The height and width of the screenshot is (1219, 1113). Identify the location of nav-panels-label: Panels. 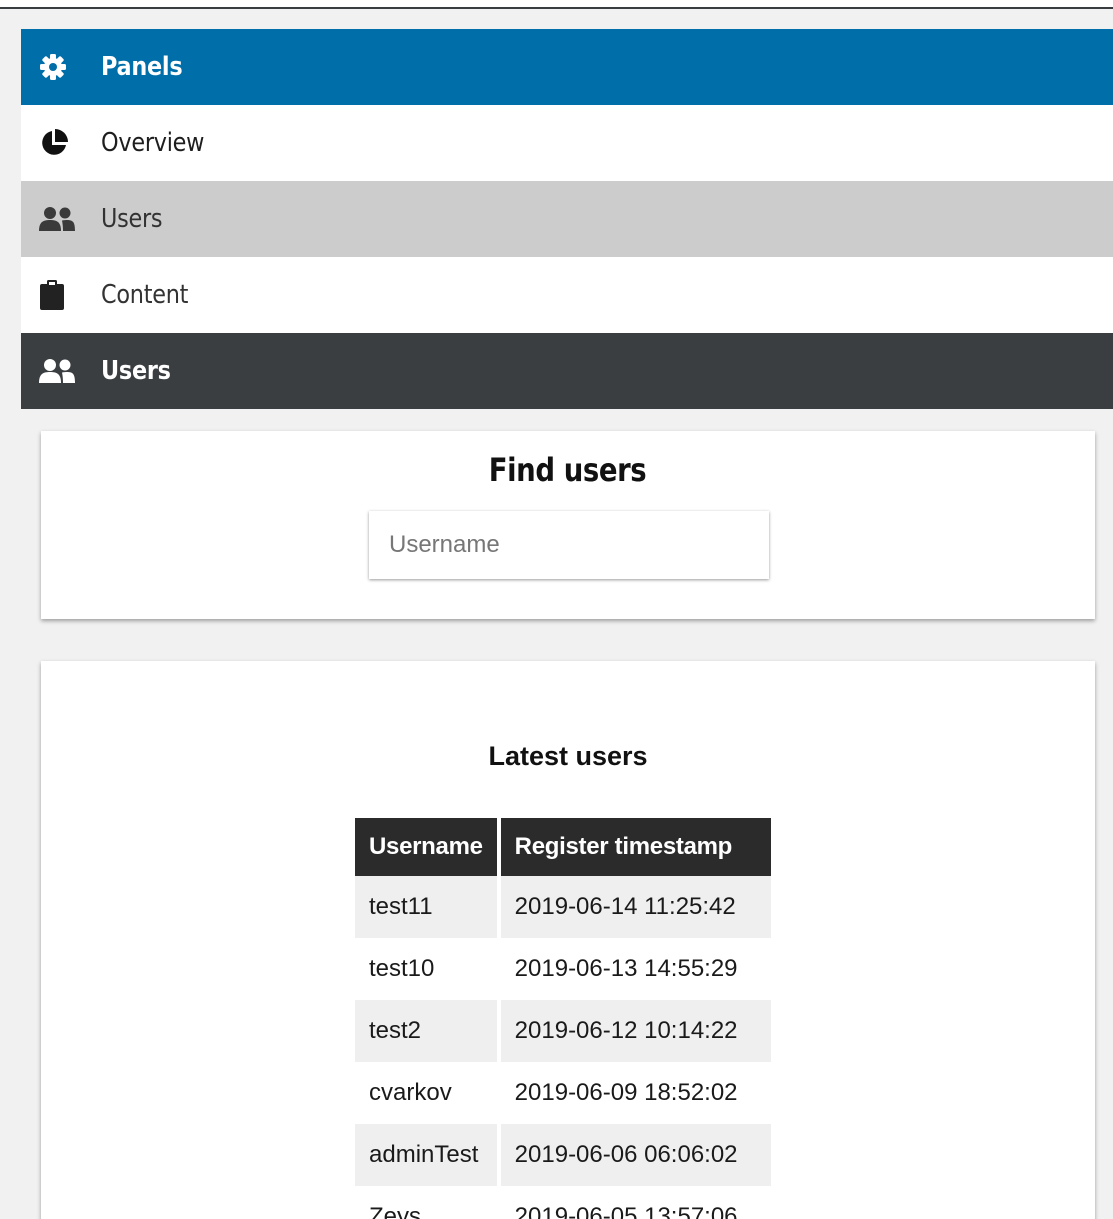
(142, 67).